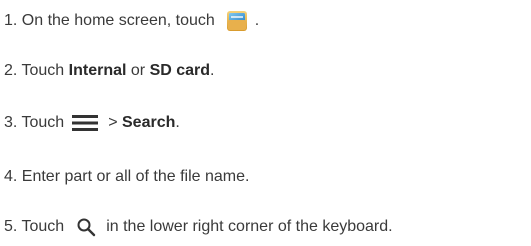  I want to click on step-3-suffix: ., so click(177, 122).